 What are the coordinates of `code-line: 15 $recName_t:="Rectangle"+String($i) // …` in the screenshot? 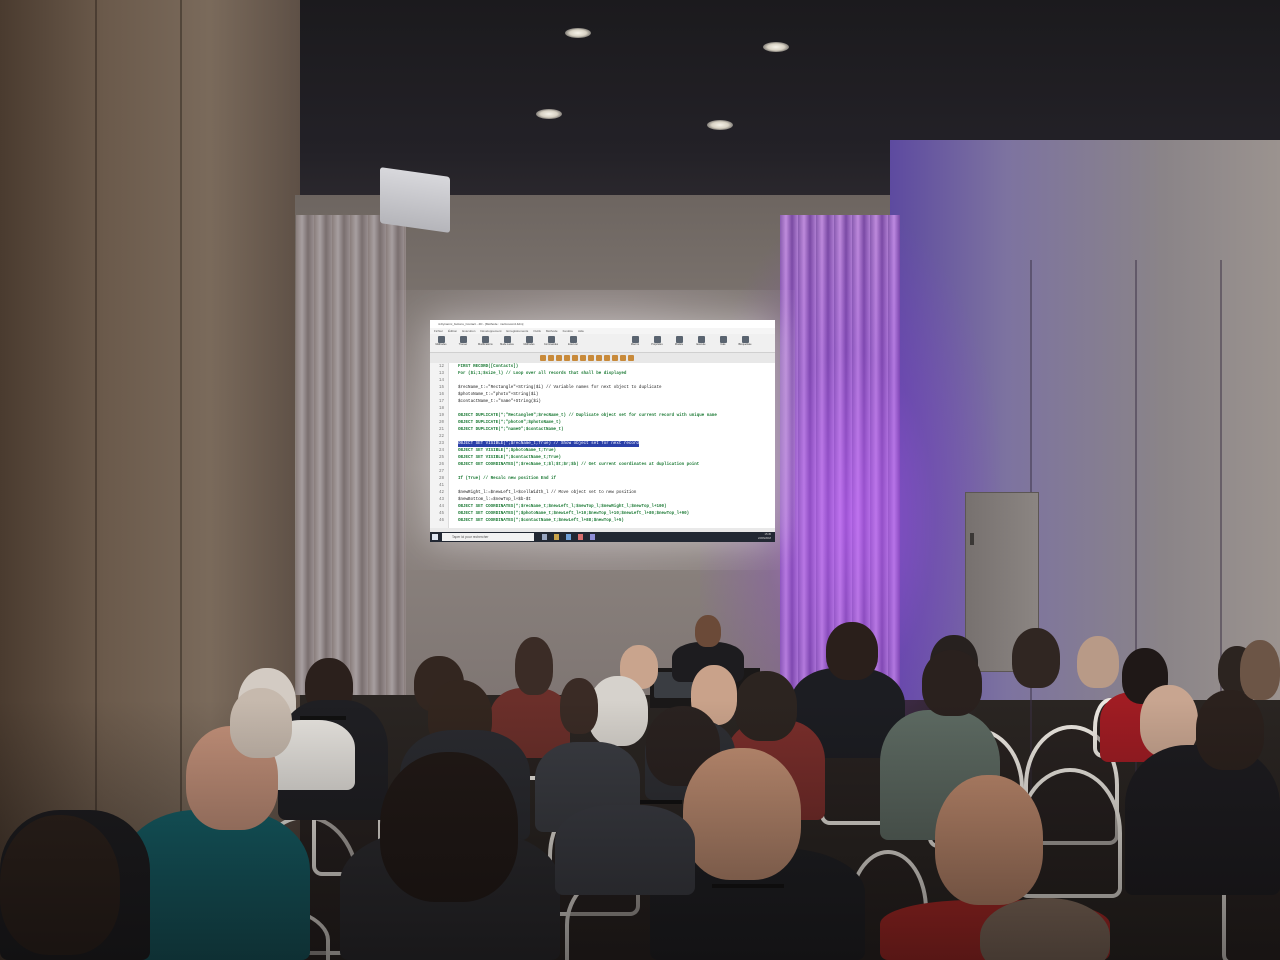 It's located at (602, 388).